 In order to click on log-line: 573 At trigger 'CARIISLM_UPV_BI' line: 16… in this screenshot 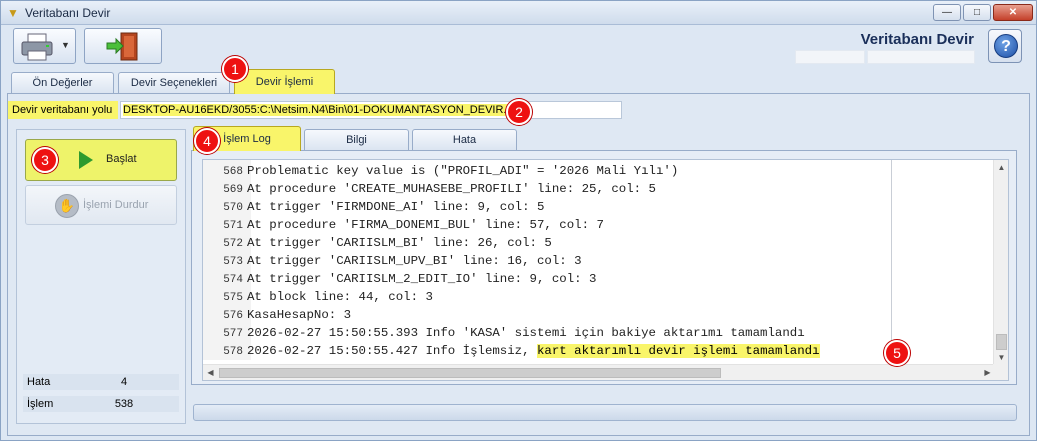, I will do `click(548, 261)`.